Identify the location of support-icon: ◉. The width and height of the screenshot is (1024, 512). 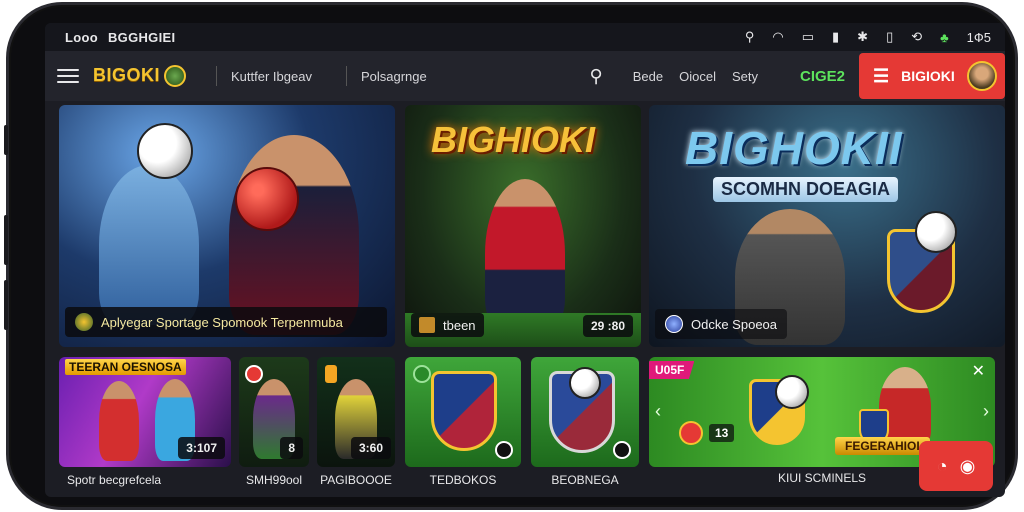
(967, 465).